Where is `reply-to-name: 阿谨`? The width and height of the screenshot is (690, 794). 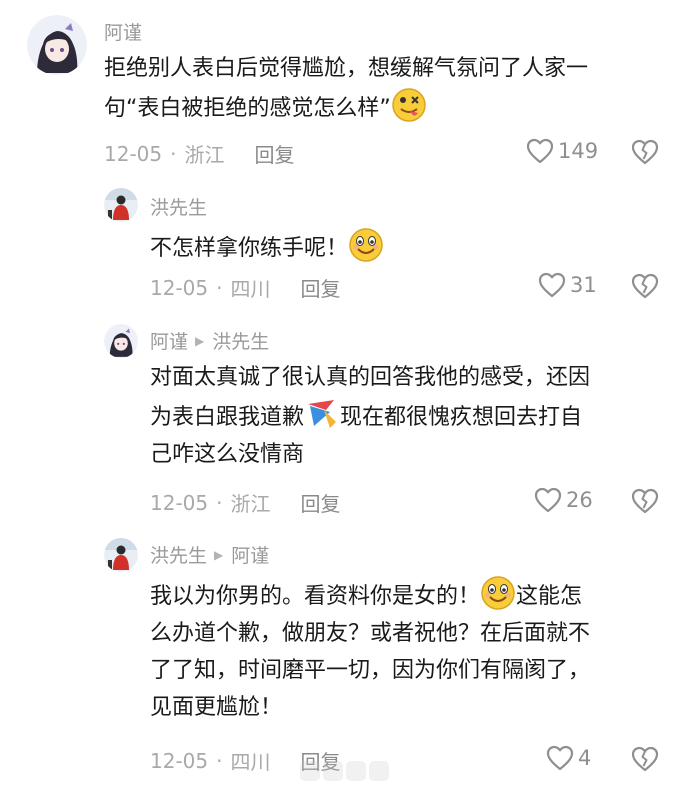 reply-to-name: 阿谨 is located at coordinates (250, 554).